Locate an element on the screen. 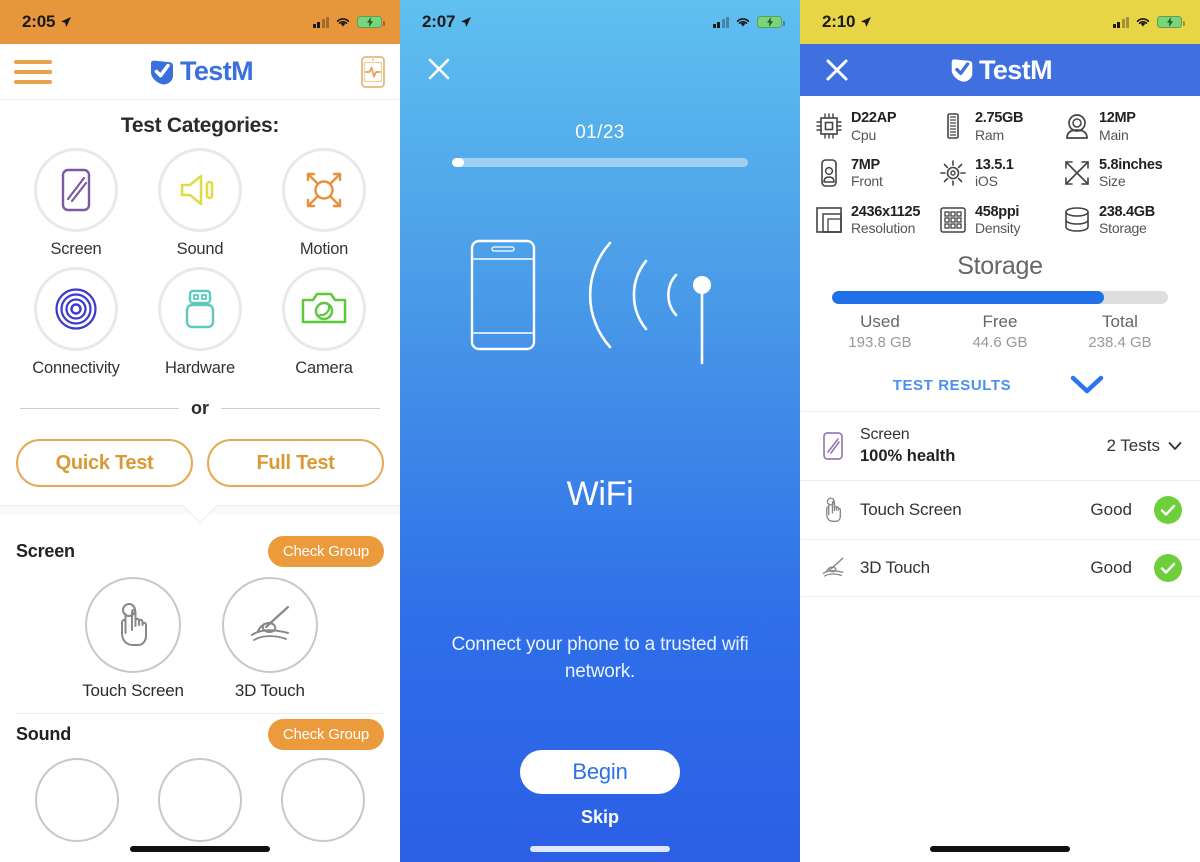  status-bar-panel1: 2:05 is located at coordinates (200, 22).